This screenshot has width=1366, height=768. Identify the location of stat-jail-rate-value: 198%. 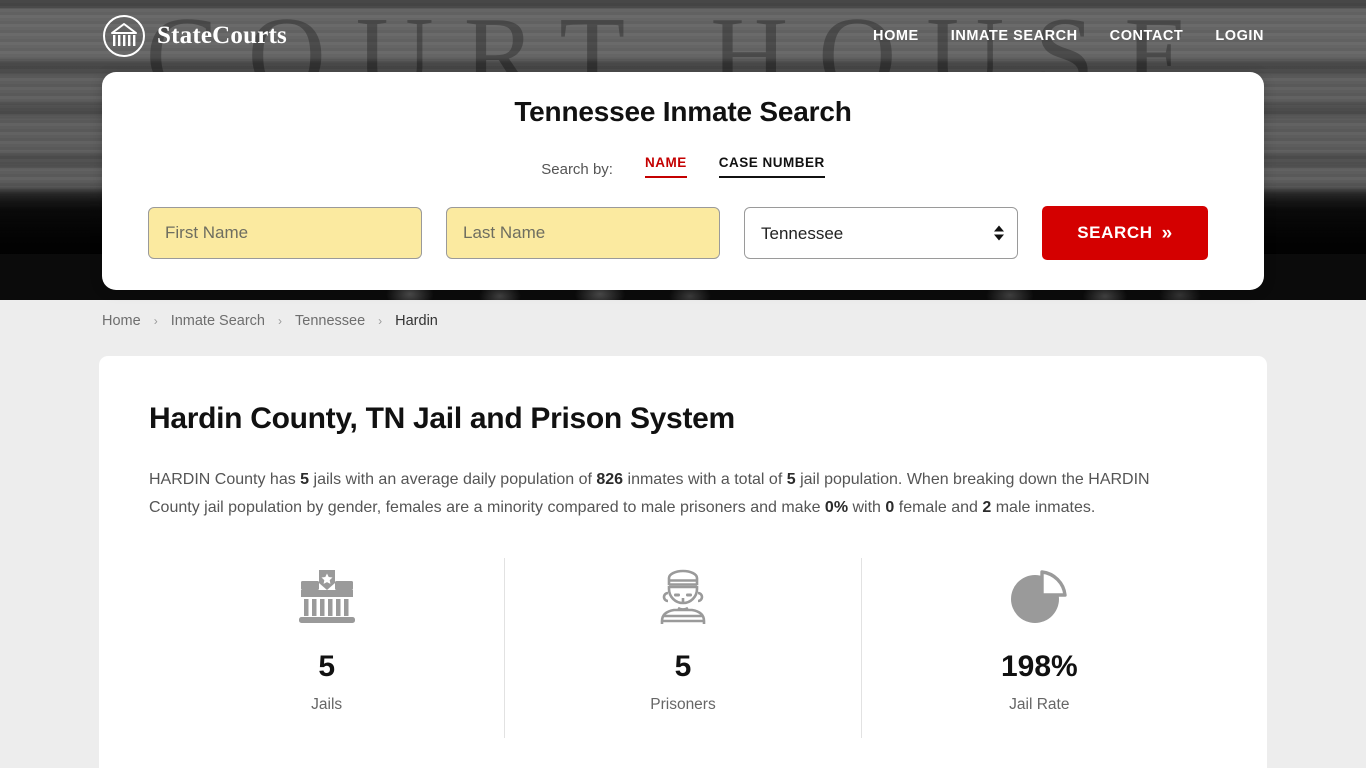
(1039, 666).